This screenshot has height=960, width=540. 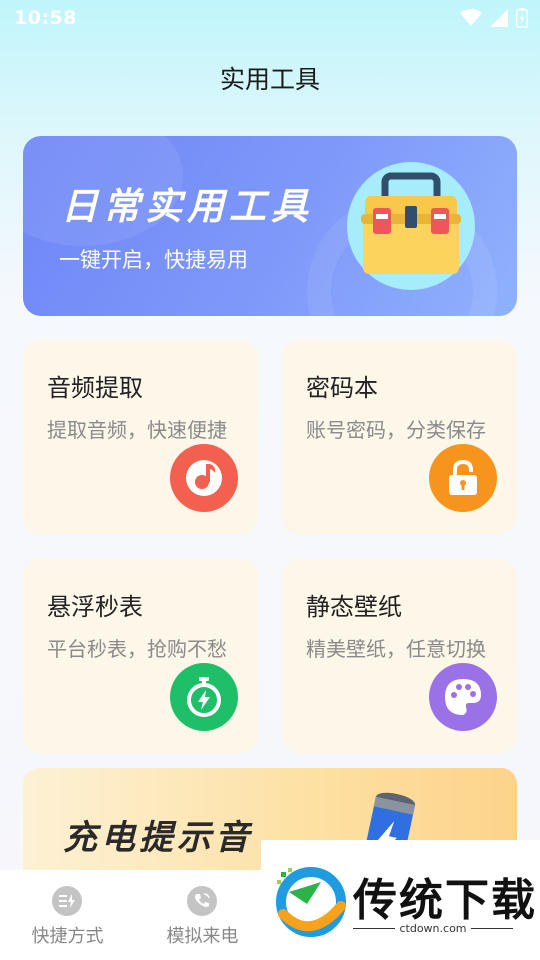 I want to click on tab-label: 快捷方式, so click(x=67, y=936).